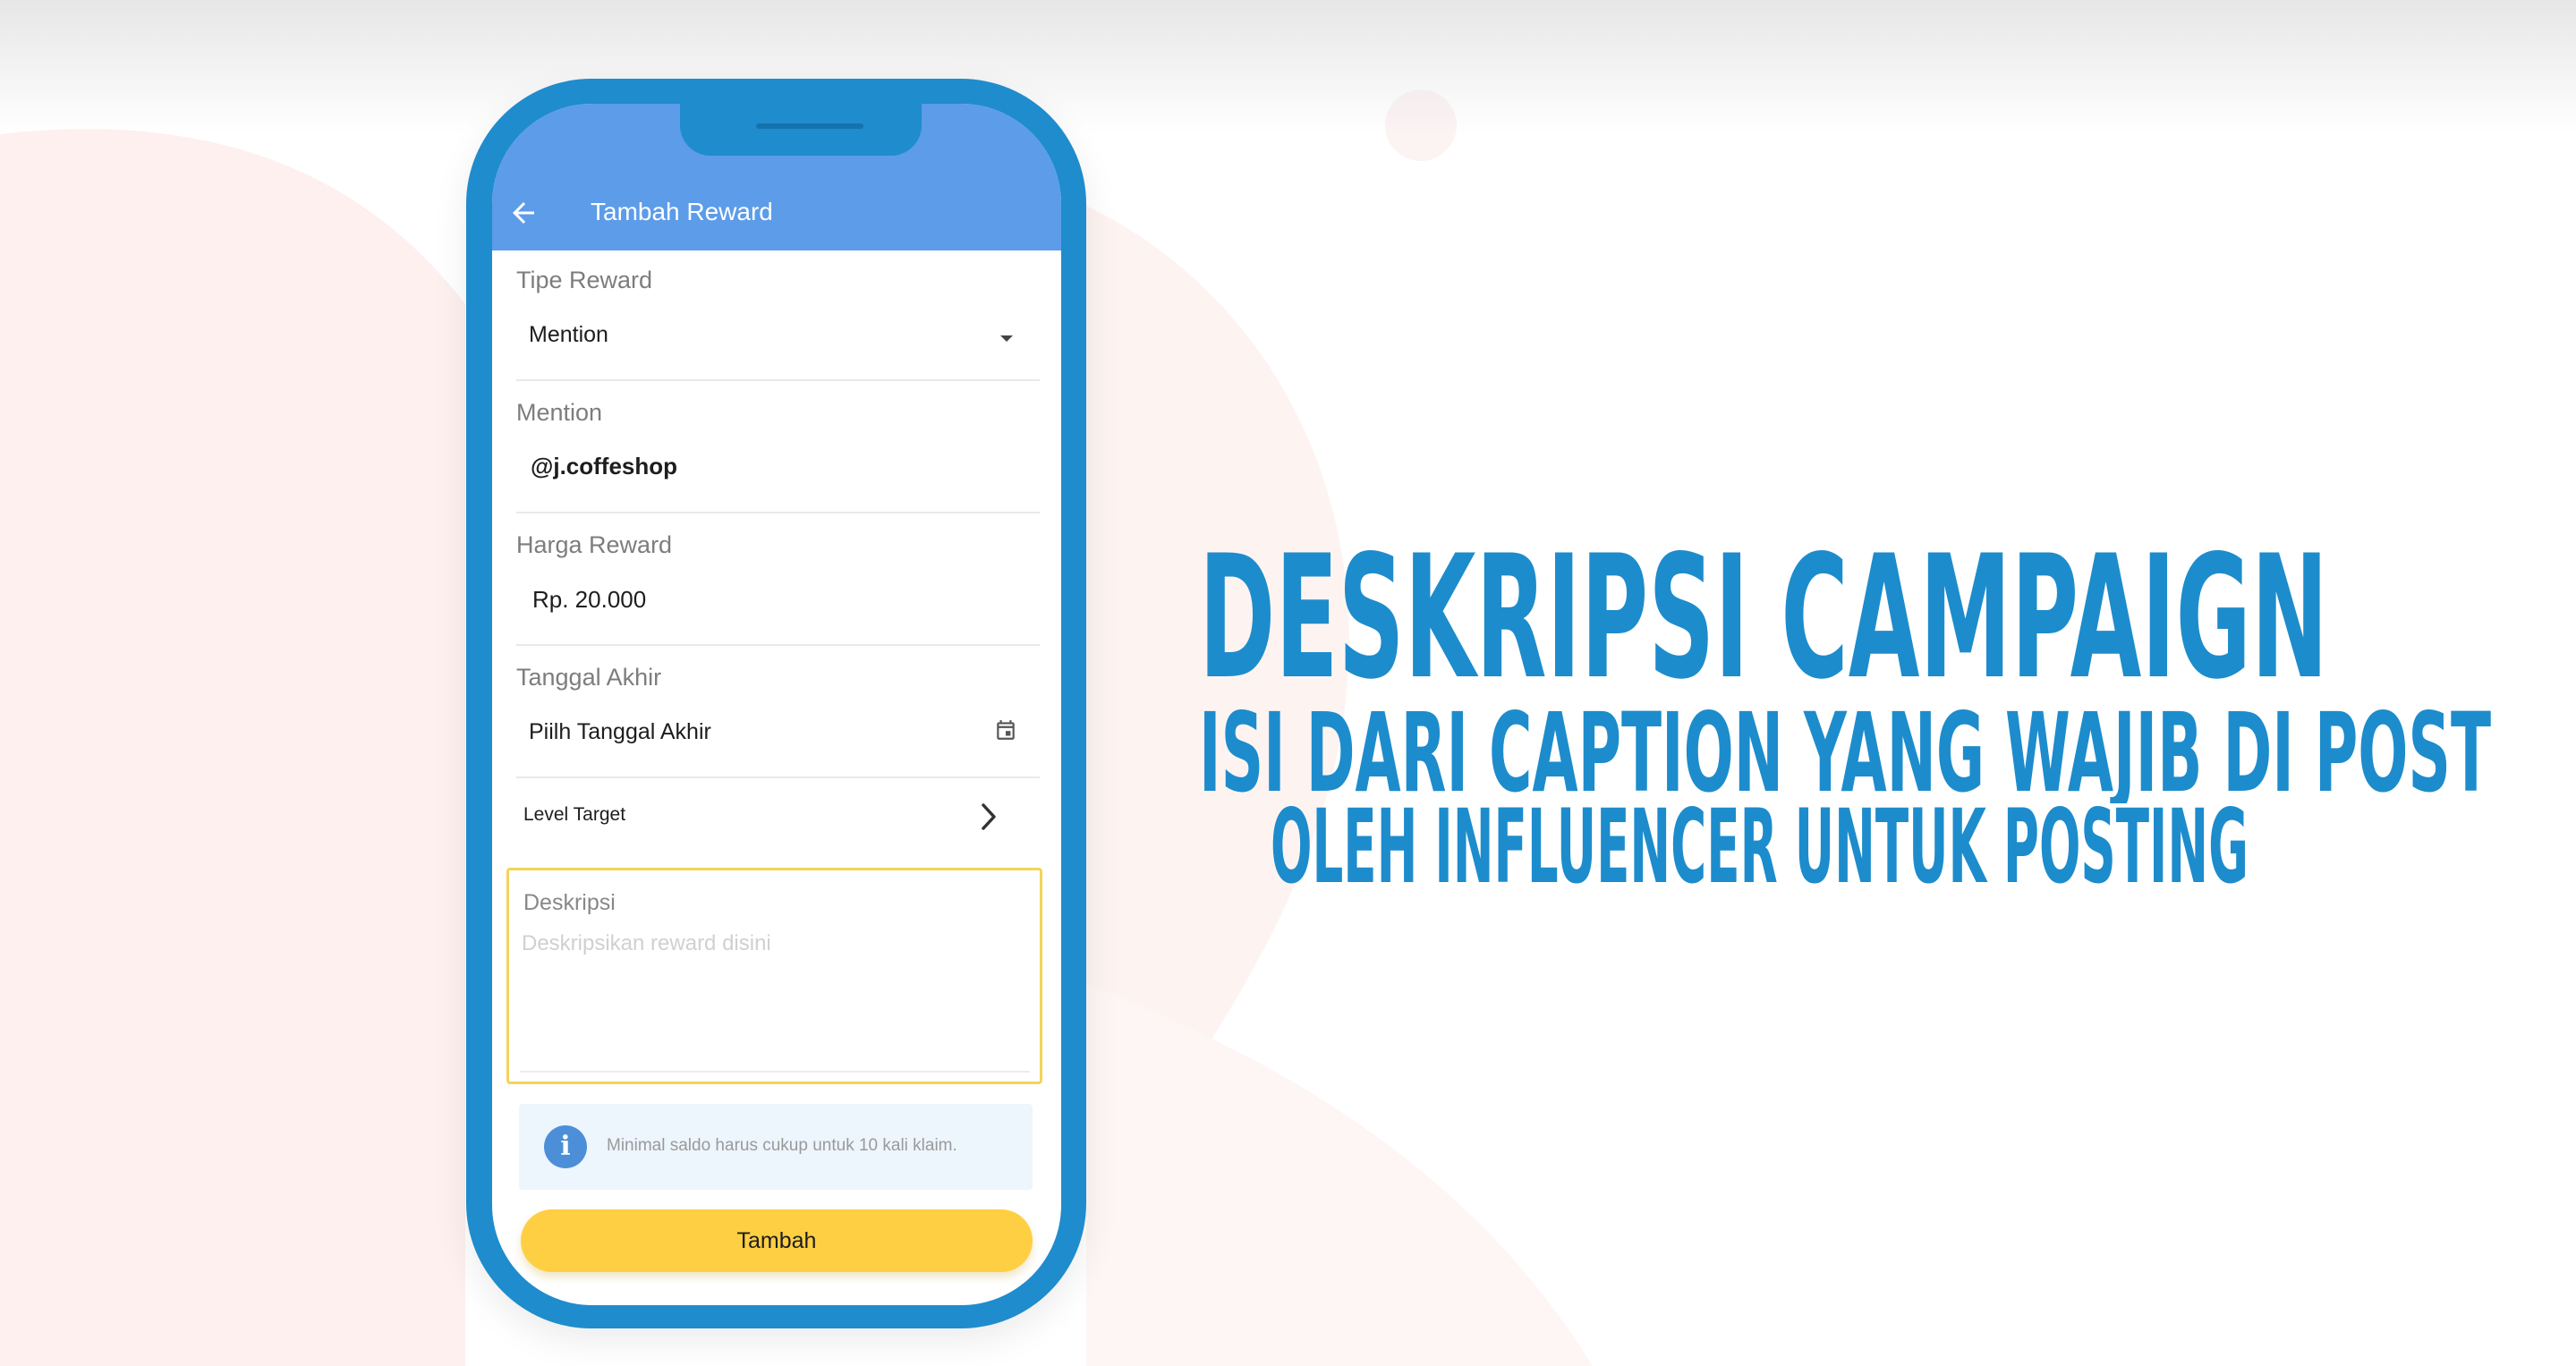 The width and height of the screenshot is (2576, 1366). Describe the element at coordinates (620, 731) in the screenshot. I see `end-date-value: Piilh Tanggal Akhir` at that location.